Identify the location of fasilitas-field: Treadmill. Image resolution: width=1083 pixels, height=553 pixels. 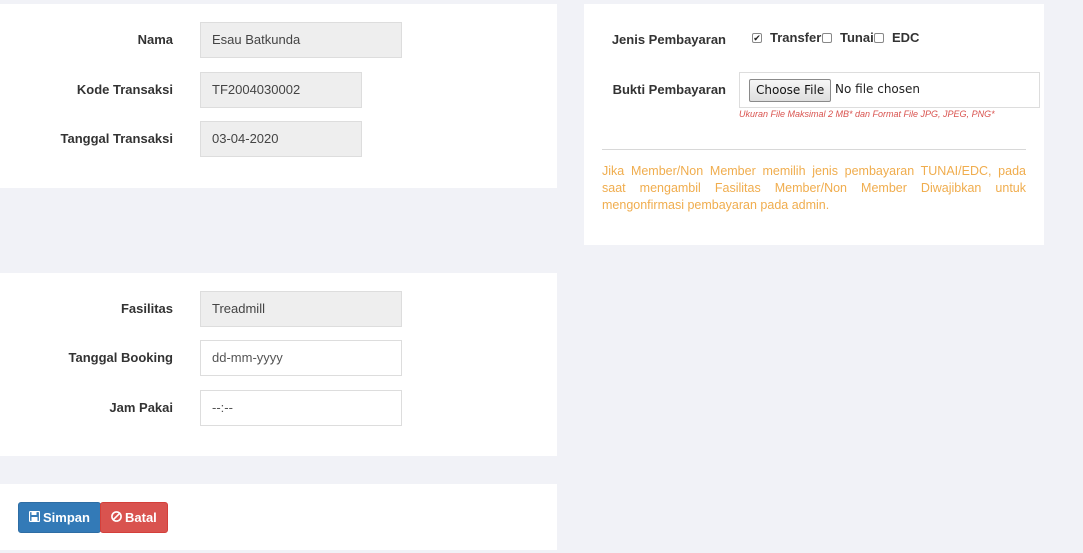
(301, 309).